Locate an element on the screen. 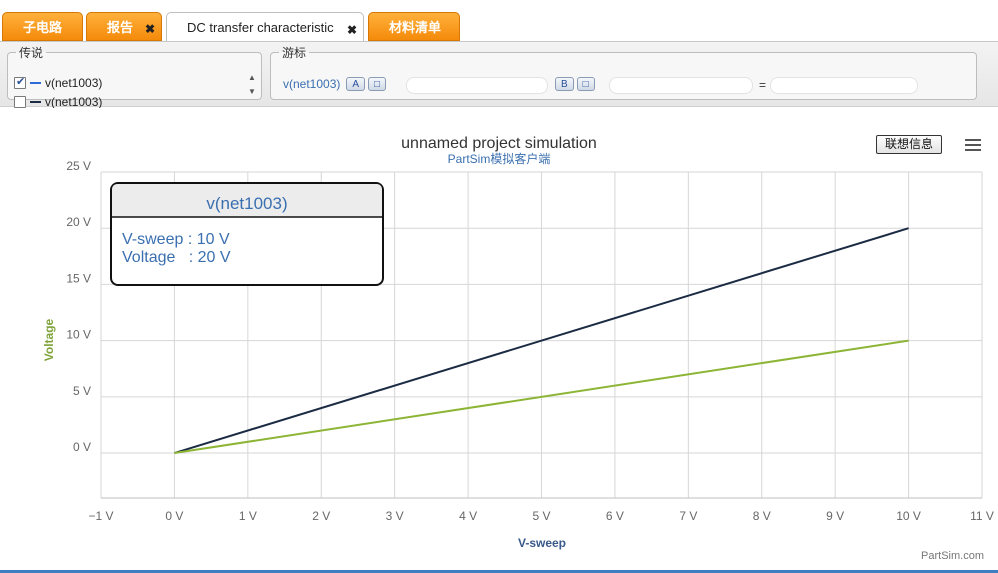  cursor-signal: v(net1003) is located at coordinates (311, 84).